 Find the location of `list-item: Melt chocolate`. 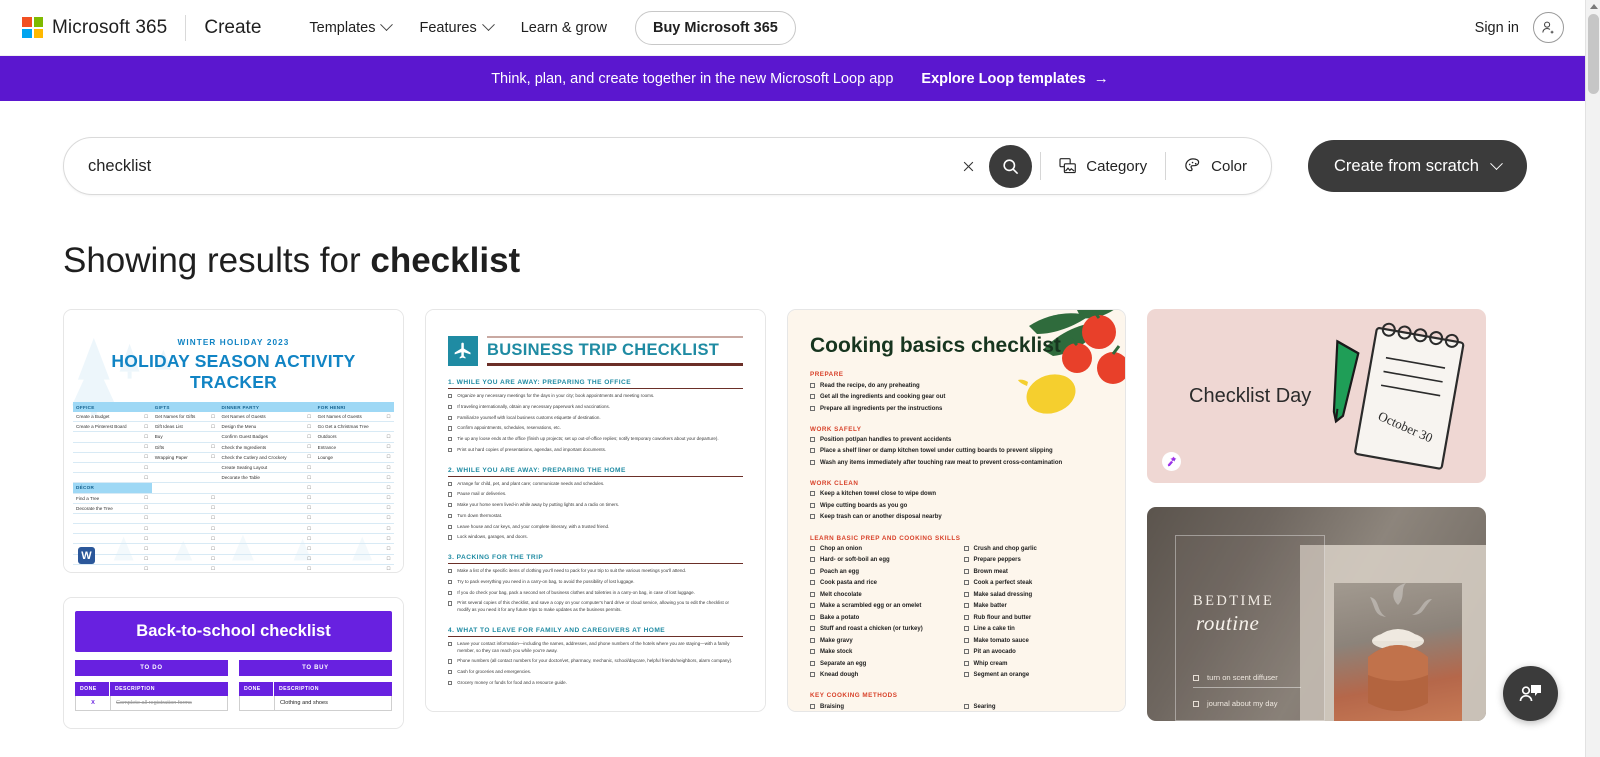

list-item: Melt chocolate is located at coordinates (880, 595).